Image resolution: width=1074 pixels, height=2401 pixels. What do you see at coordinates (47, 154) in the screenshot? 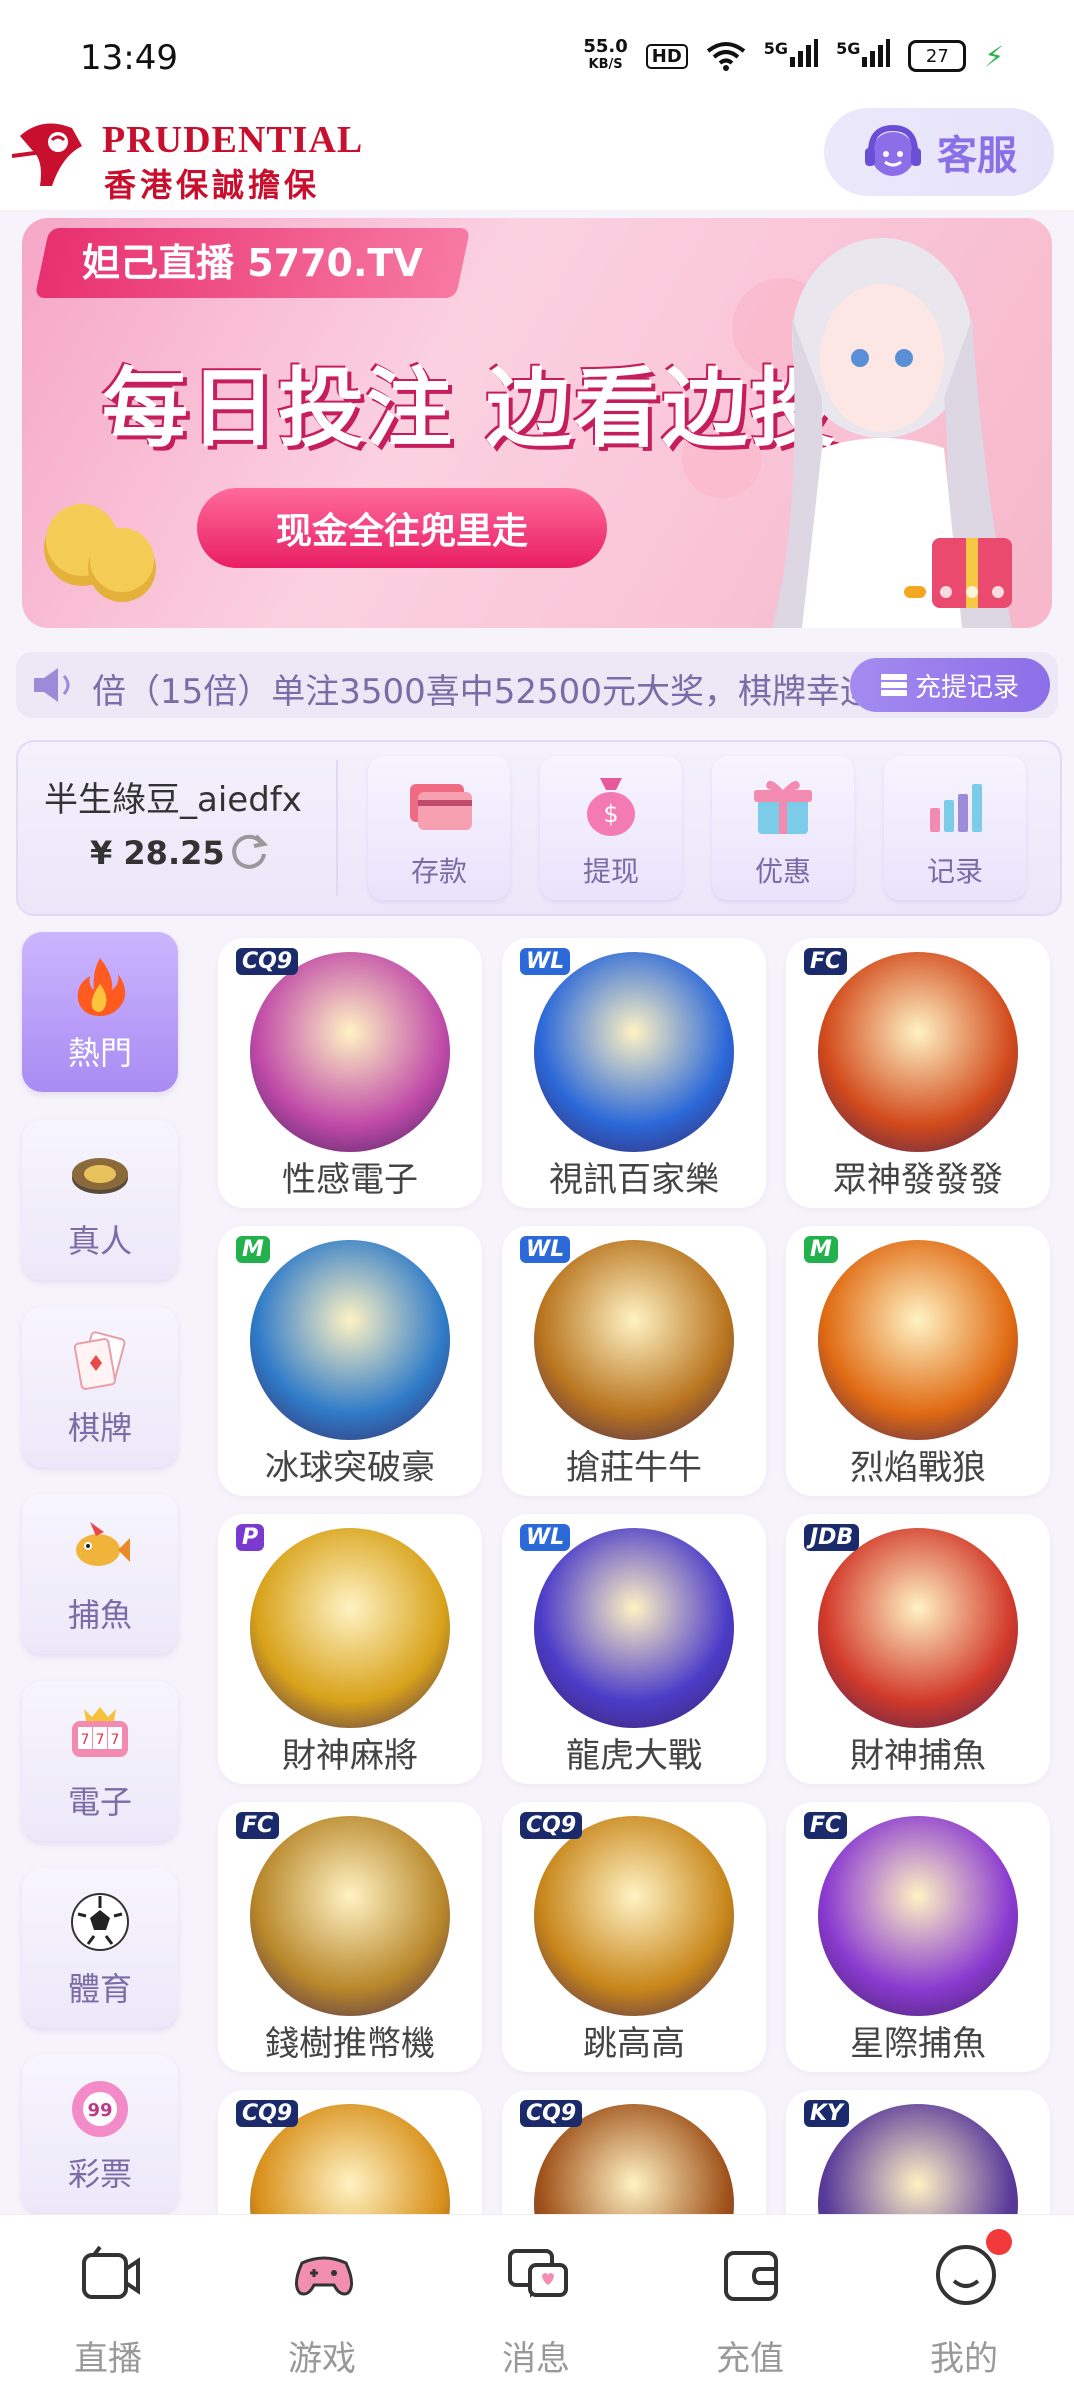
I see `logo-emblem-icon` at bounding box center [47, 154].